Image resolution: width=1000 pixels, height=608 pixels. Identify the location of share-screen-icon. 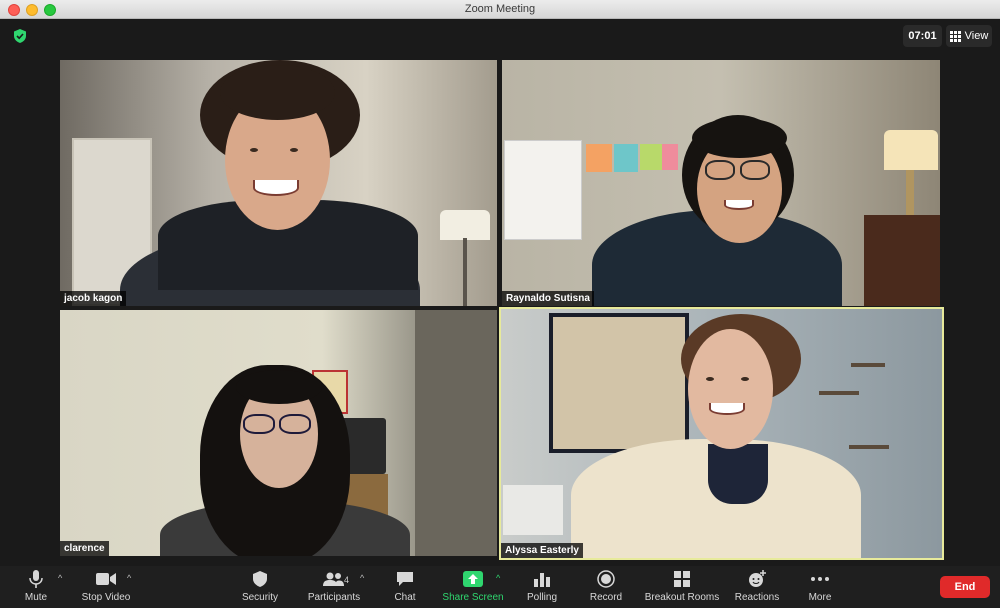
(473, 579).